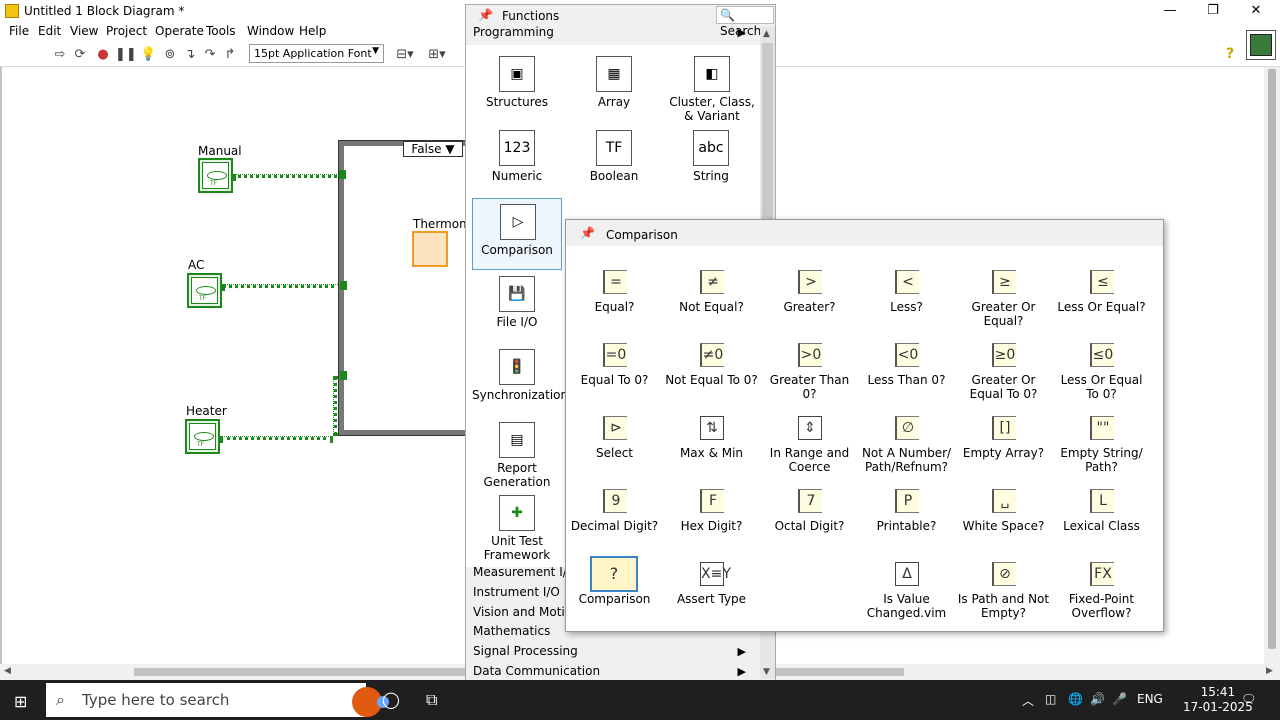 Image resolution: width=1280 pixels, height=720 pixels. I want to click on vi-icon, so click(1261, 45).